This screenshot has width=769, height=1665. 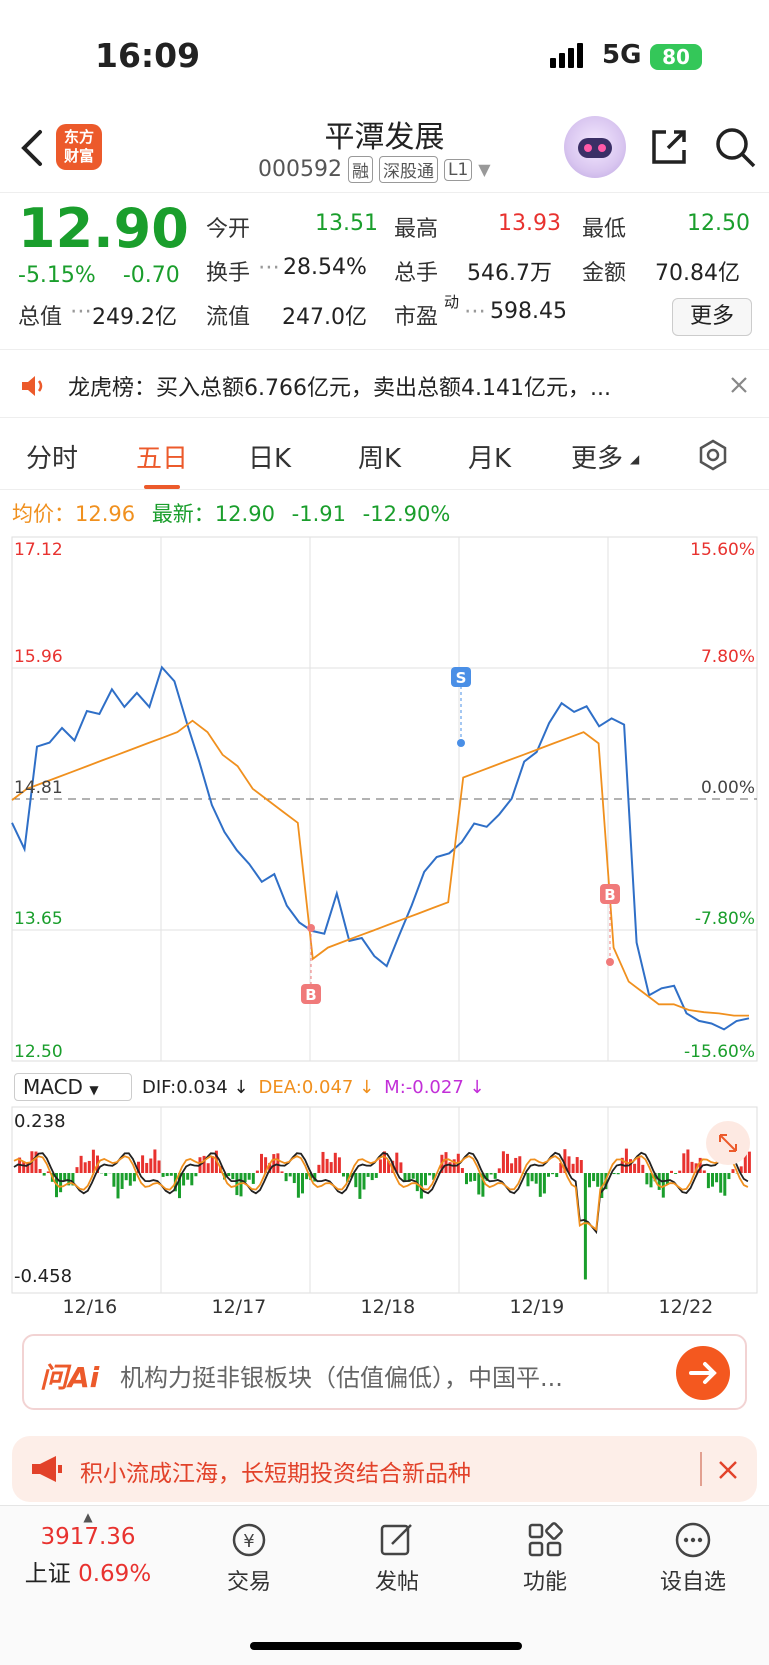 I want to click on indicator-select: MACD ▼, so click(x=73, y=1087).